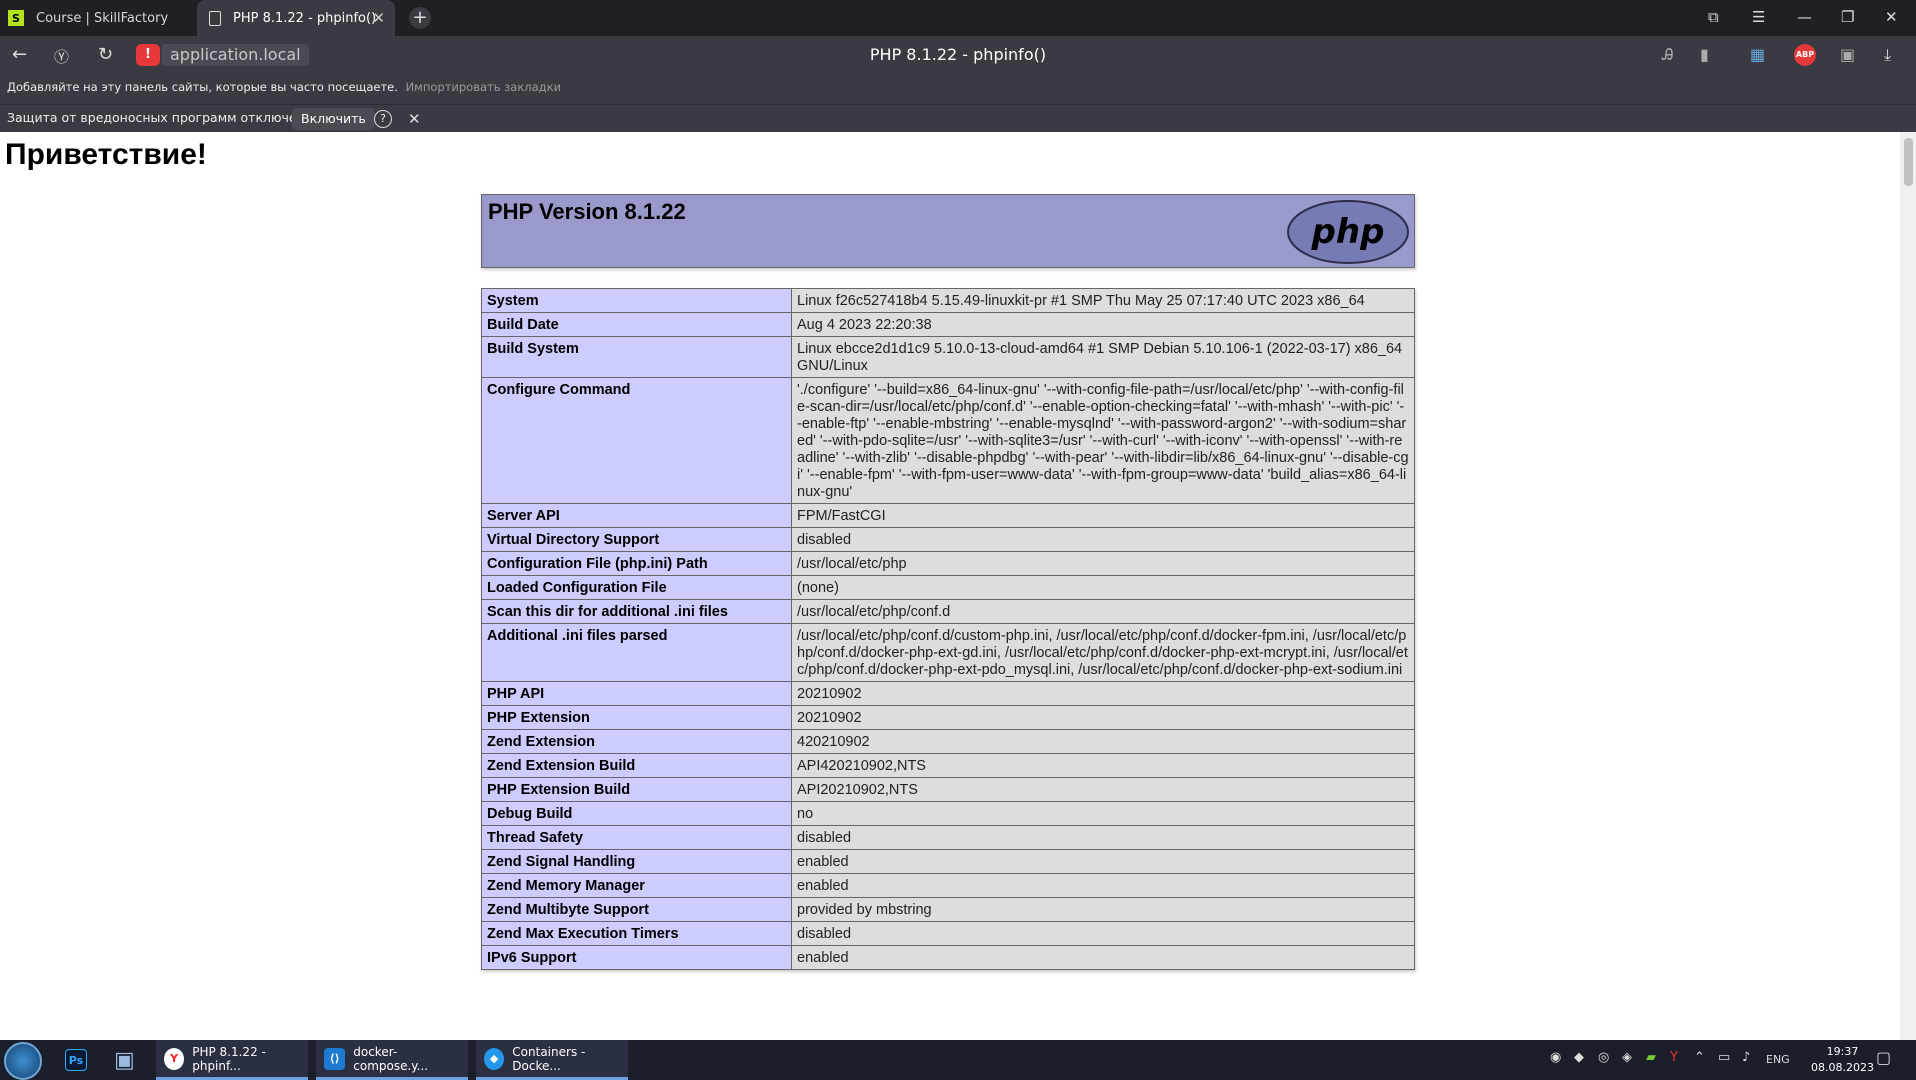  Describe the element at coordinates (1891, 17) in the screenshot. I see `close-window-icon: ✕` at that location.